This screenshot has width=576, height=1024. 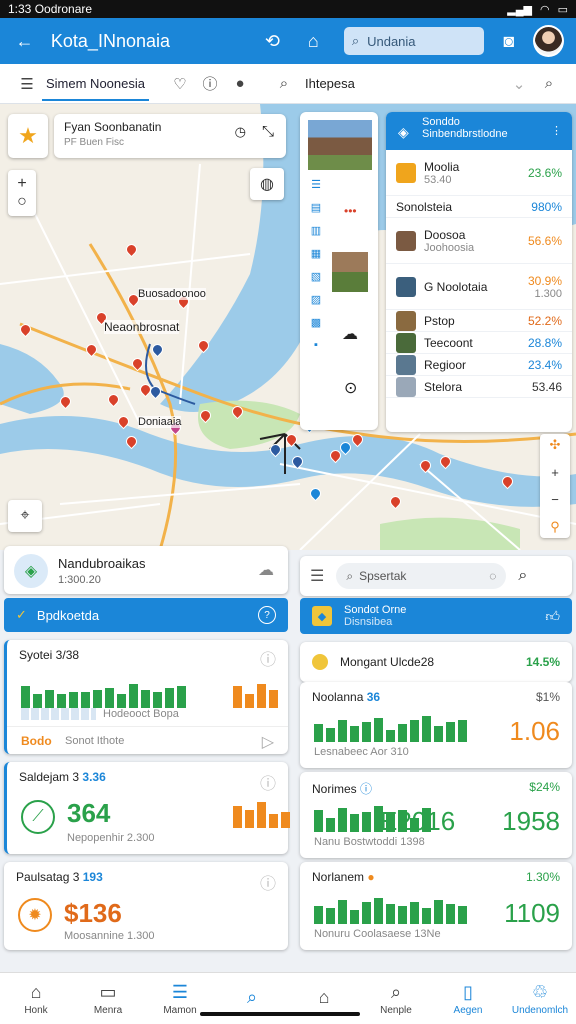 I want to click on place-card: Fyan Soonbanatin PF Buen Fisc ◷ ⤡, so click(x=170, y=136).